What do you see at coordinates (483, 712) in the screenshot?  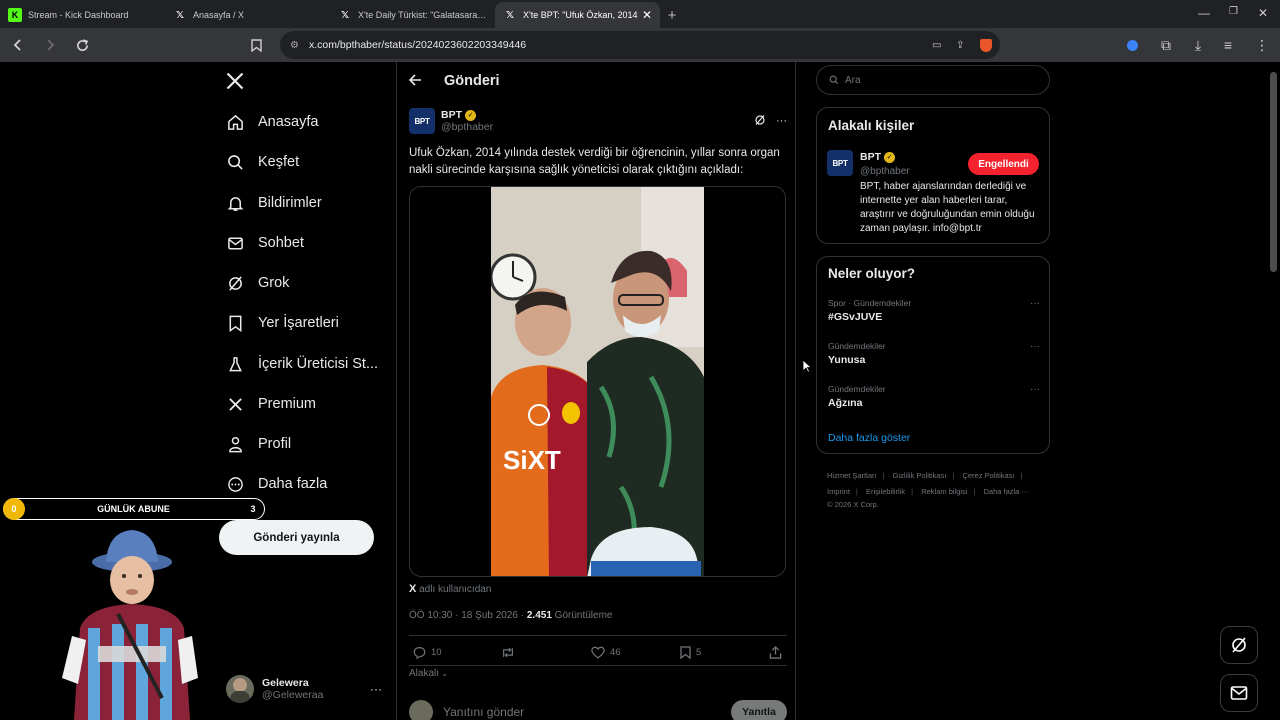 I see `reply-input: Yanıtını gönder` at bounding box center [483, 712].